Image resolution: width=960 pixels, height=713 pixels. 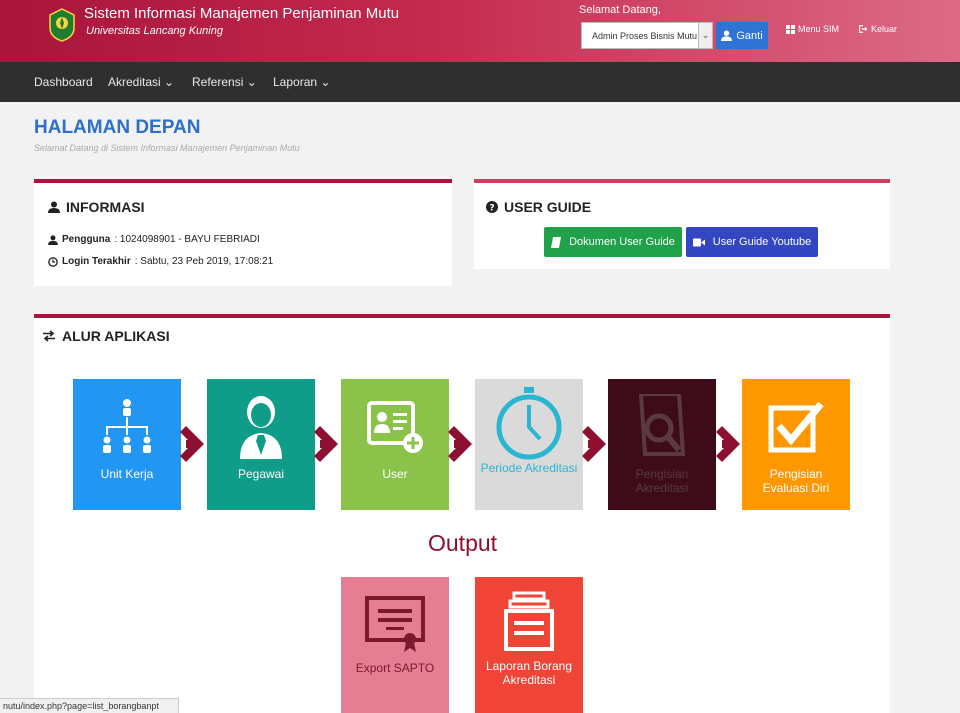 What do you see at coordinates (96, 261) in the screenshot?
I see `login-label: Login Terakhir` at bounding box center [96, 261].